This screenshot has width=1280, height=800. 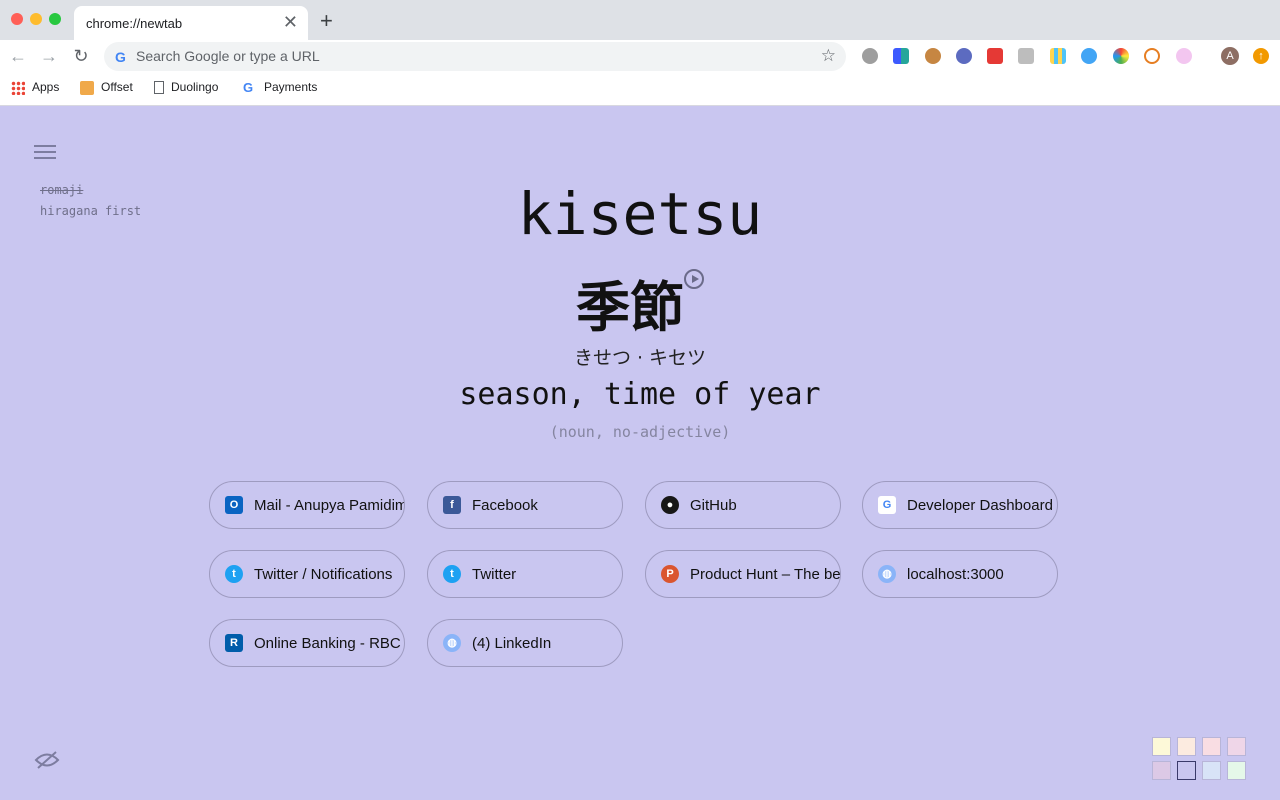 What do you see at coordinates (670, 505) in the screenshot?
I see `github-icon: ●` at bounding box center [670, 505].